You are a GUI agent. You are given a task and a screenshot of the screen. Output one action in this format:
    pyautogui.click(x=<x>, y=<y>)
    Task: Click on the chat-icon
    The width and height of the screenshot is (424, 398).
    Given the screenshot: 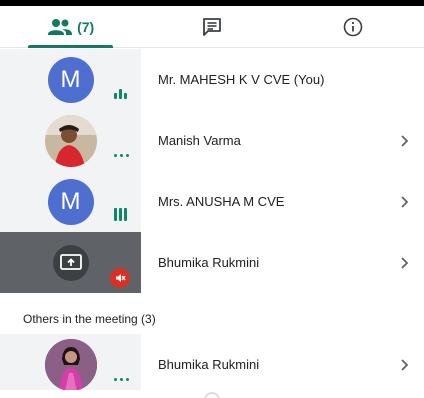 What is the action you would take?
    pyautogui.click(x=212, y=26)
    